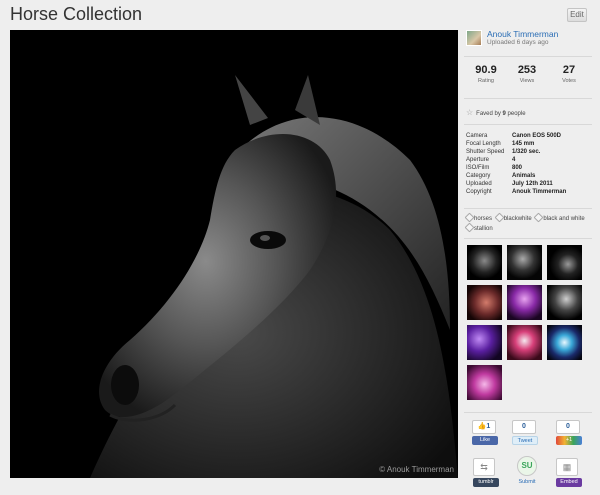  I want to click on tweet-count: 0, so click(524, 427).